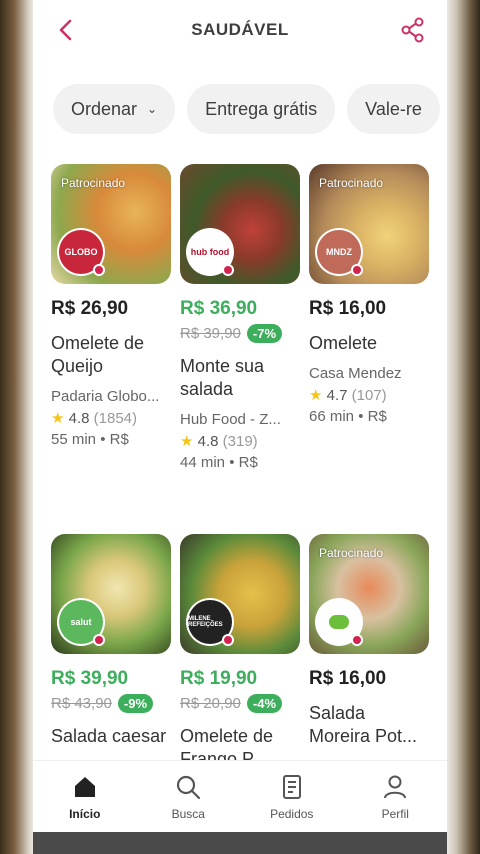  I want to click on store-logo, so click(340, 623).